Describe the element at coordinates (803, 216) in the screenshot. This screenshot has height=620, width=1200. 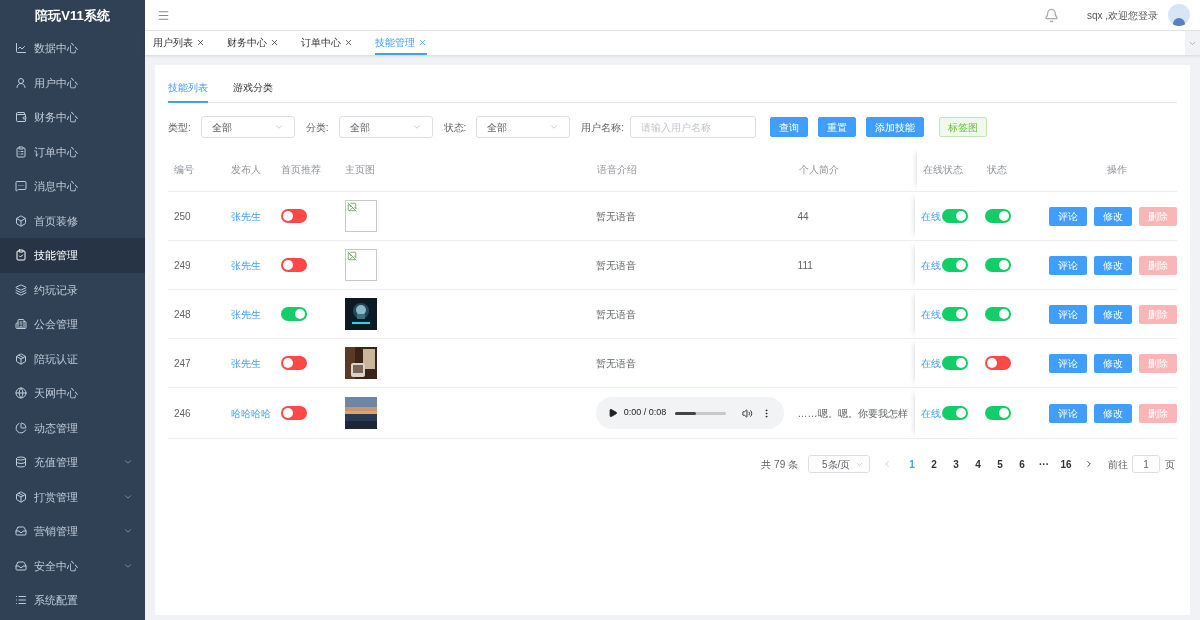
I see `table-cell-text: 44` at that location.